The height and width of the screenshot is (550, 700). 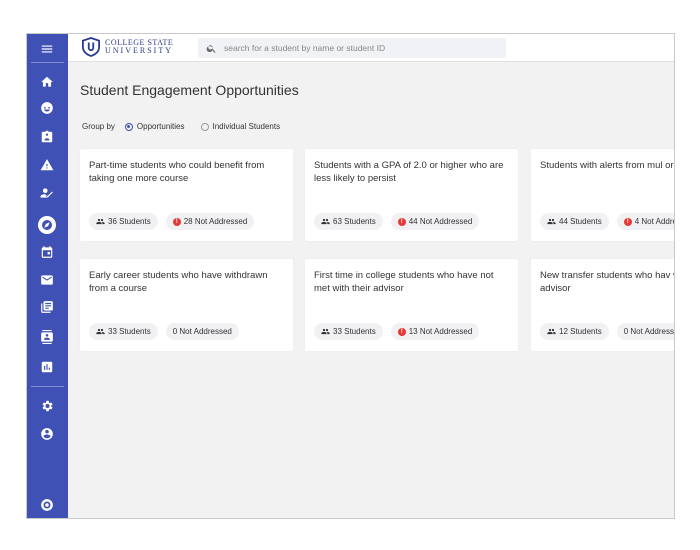 What do you see at coordinates (91, 47) in the screenshot?
I see `shield-logo-icon` at bounding box center [91, 47].